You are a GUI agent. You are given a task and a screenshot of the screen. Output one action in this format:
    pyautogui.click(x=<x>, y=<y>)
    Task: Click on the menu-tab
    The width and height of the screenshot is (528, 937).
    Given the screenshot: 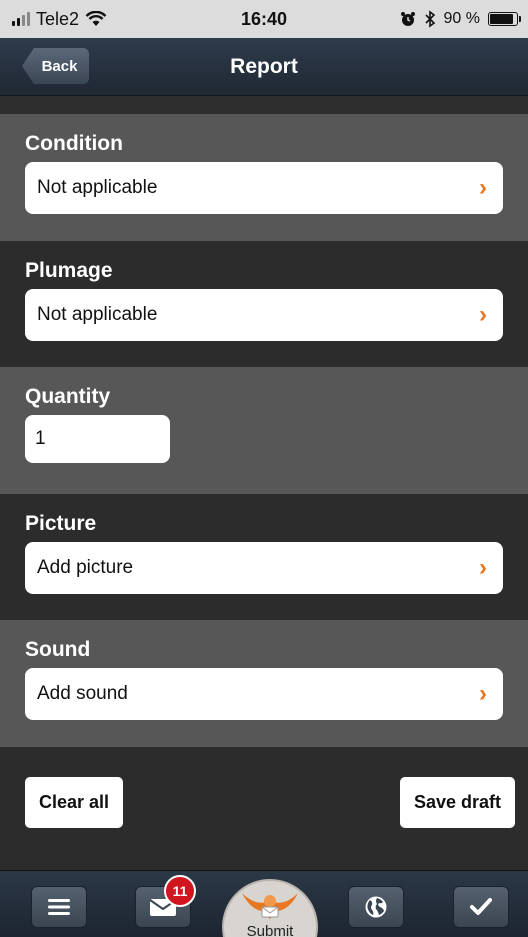 What is the action you would take?
    pyautogui.click(x=59, y=907)
    